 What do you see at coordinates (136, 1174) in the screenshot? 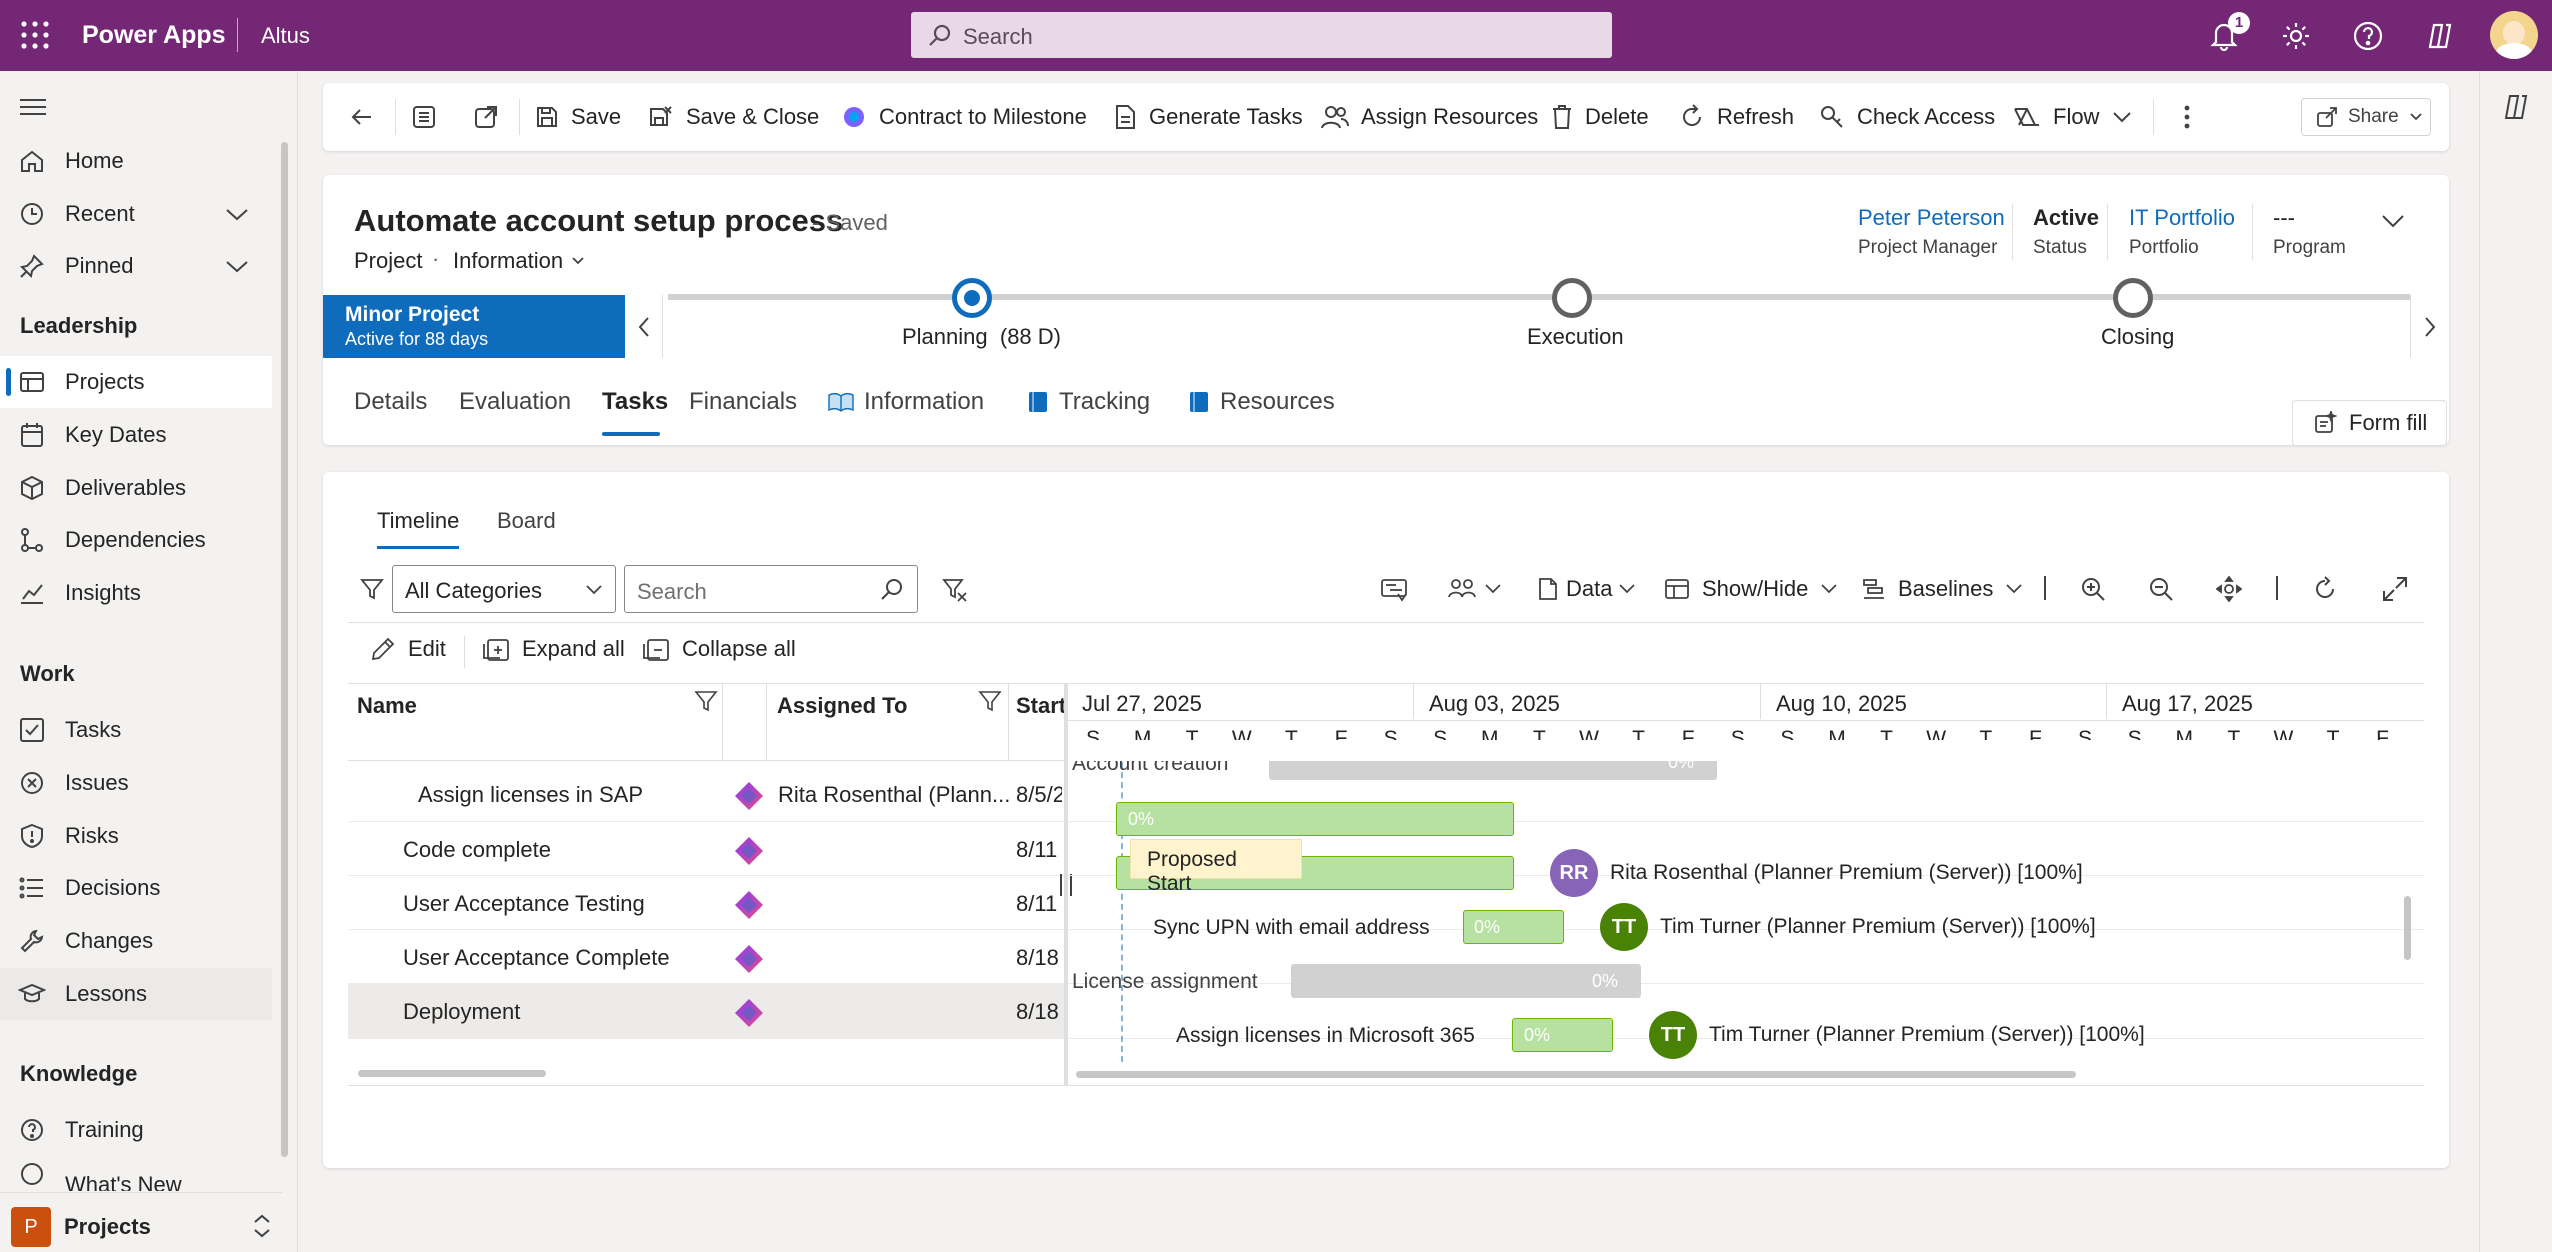
I see `nav-whats-new: What's New` at bounding box center [136, 1174].